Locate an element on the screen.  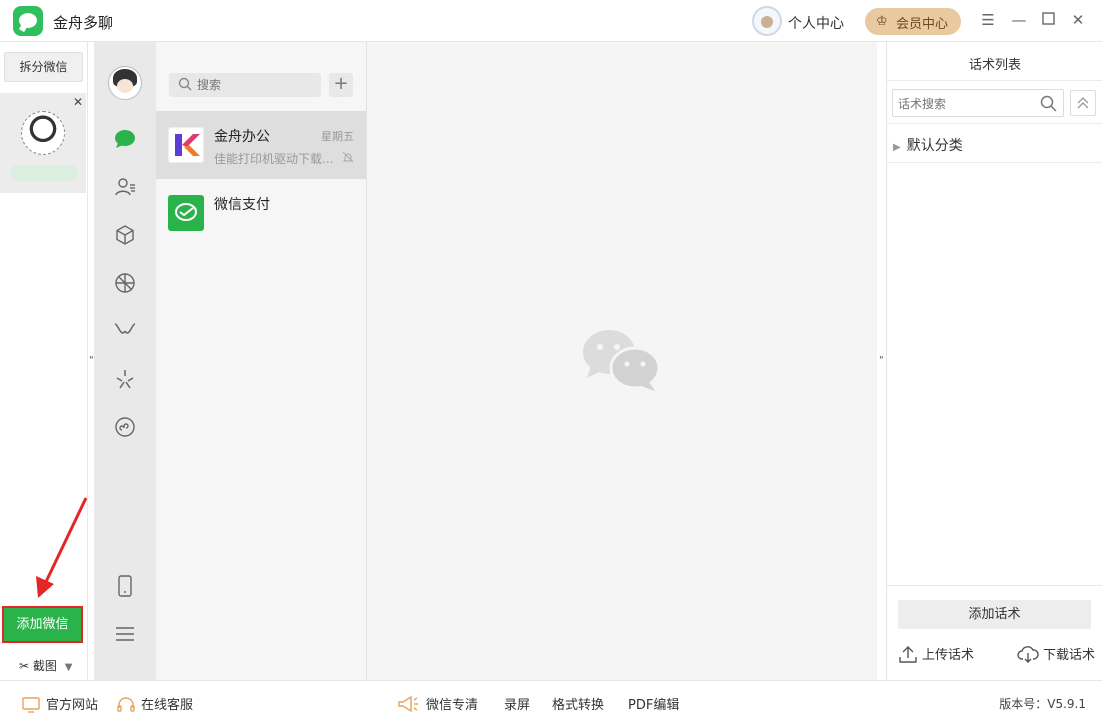
default-category: ▶ 默认分类 is located at coordinates (928, 145).